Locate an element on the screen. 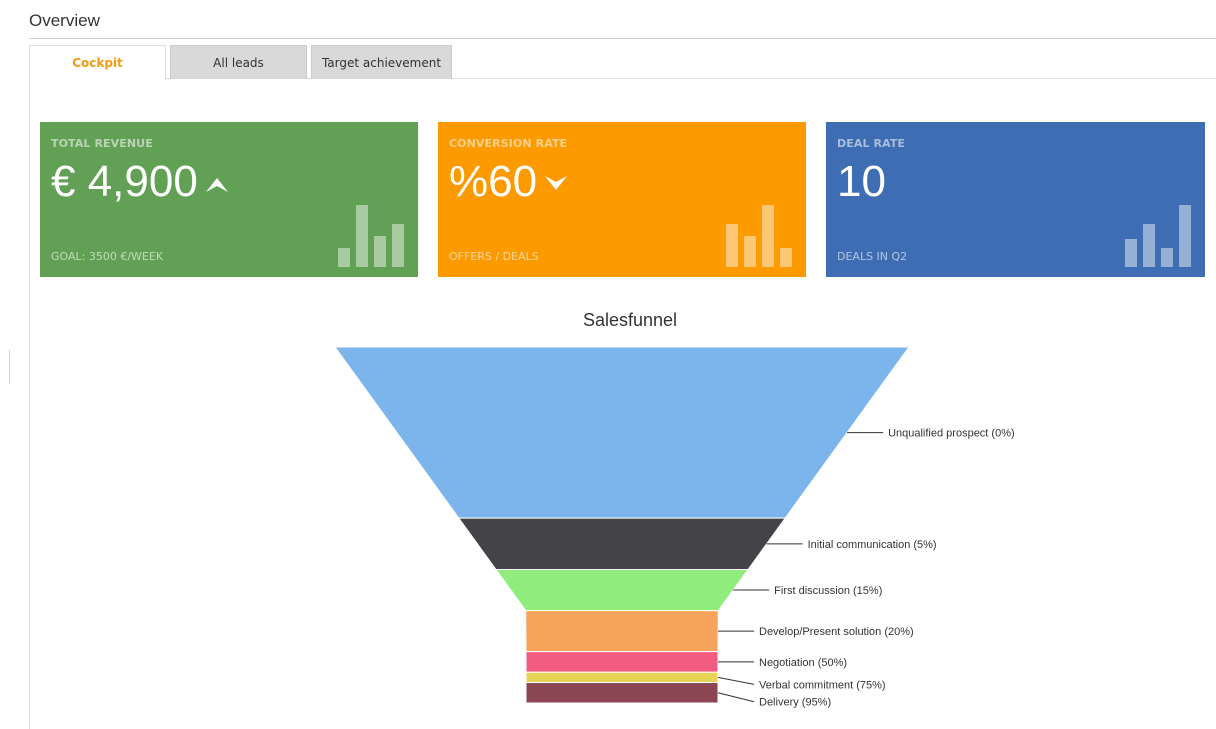 The image size is (1216, 729). funnel-label: Develop/Present solution (20%) is located at coordinates (836, 632).